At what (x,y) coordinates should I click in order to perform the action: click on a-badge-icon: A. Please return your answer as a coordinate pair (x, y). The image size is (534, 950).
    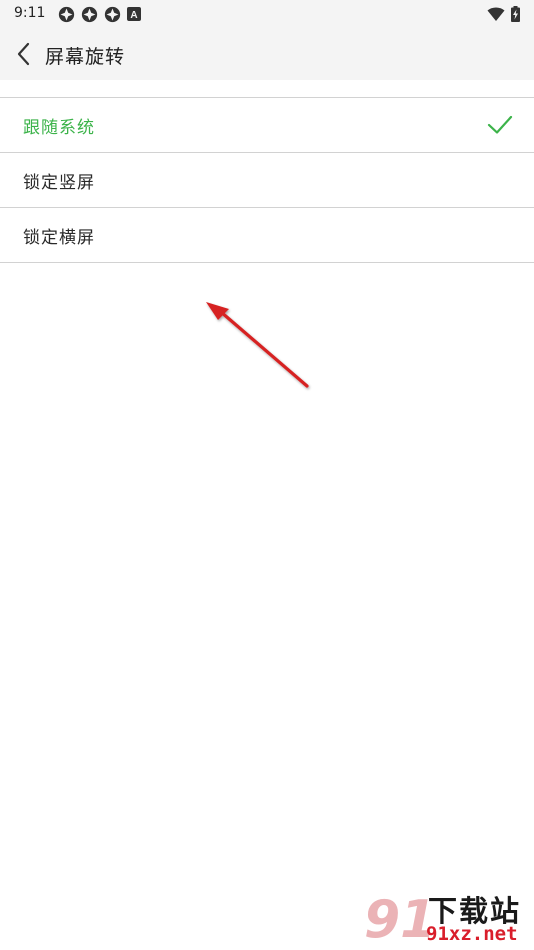
    Looking at the image, I should click on (134, 14).